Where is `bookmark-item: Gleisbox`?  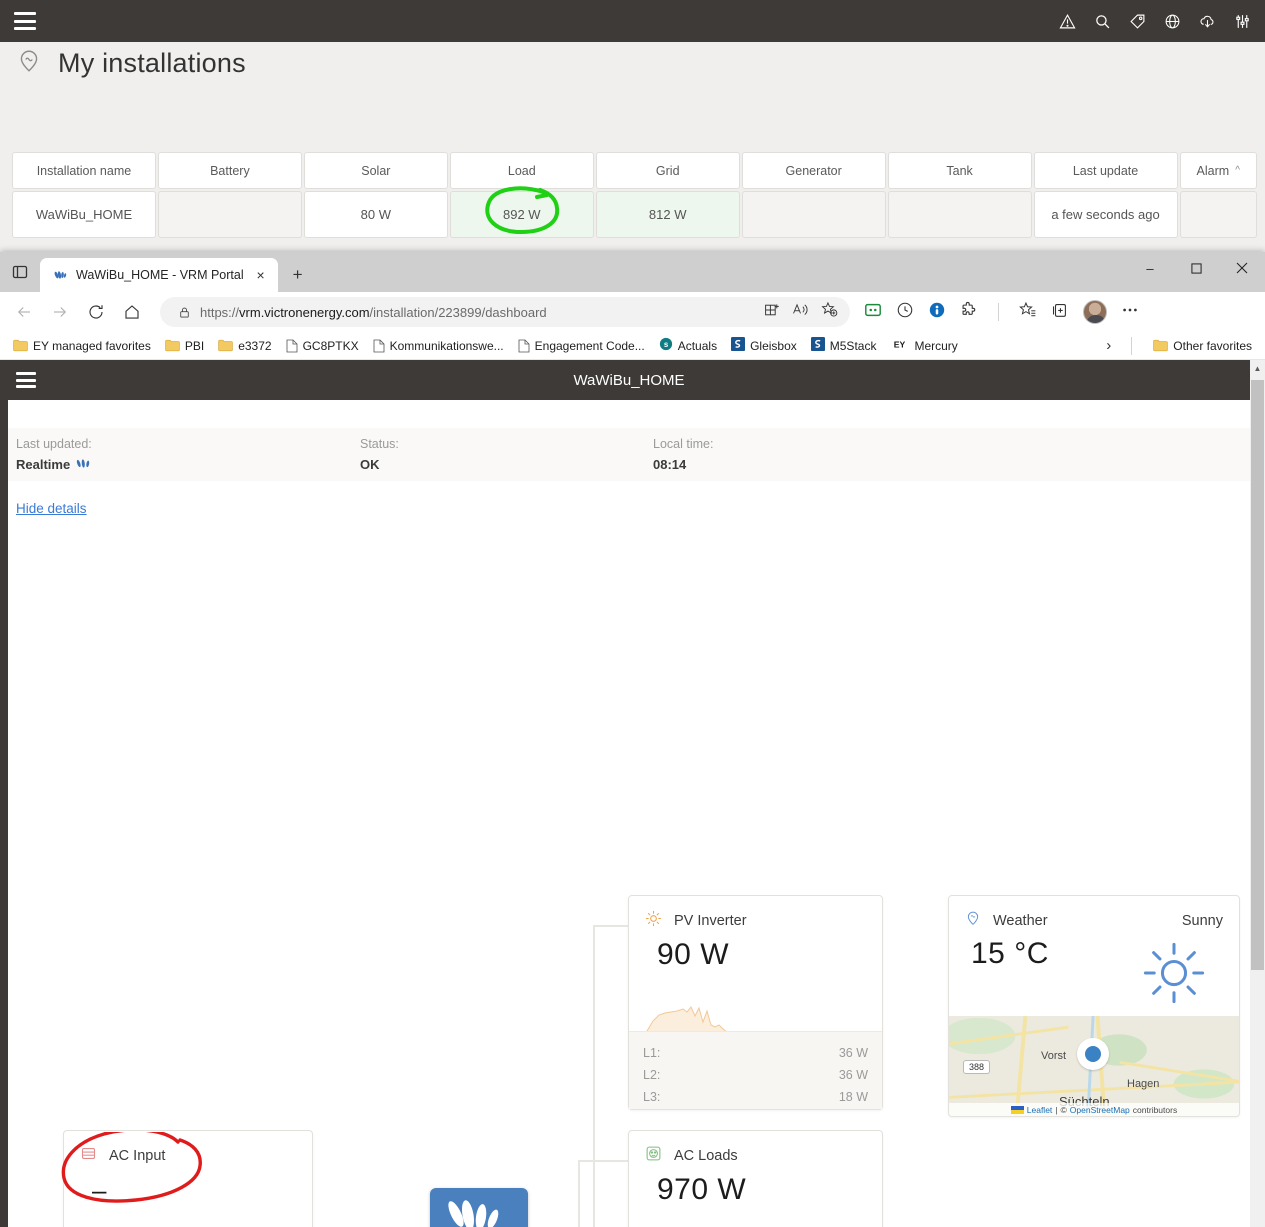 bookmark-item: Gleisbox is located at coordinates (764, 345).